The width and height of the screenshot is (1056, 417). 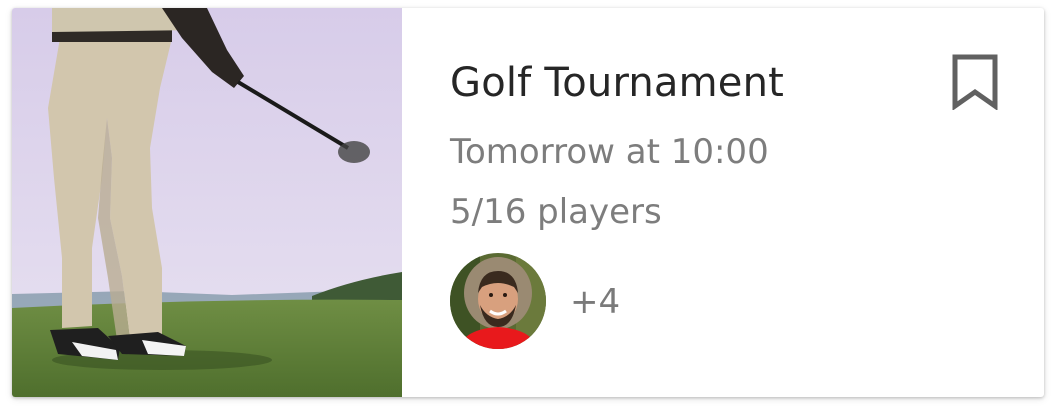 What do you see at coordinates (595, 302) in the screenshot?
I see `extra-players-count: +4` at bounding box center [595, 302].